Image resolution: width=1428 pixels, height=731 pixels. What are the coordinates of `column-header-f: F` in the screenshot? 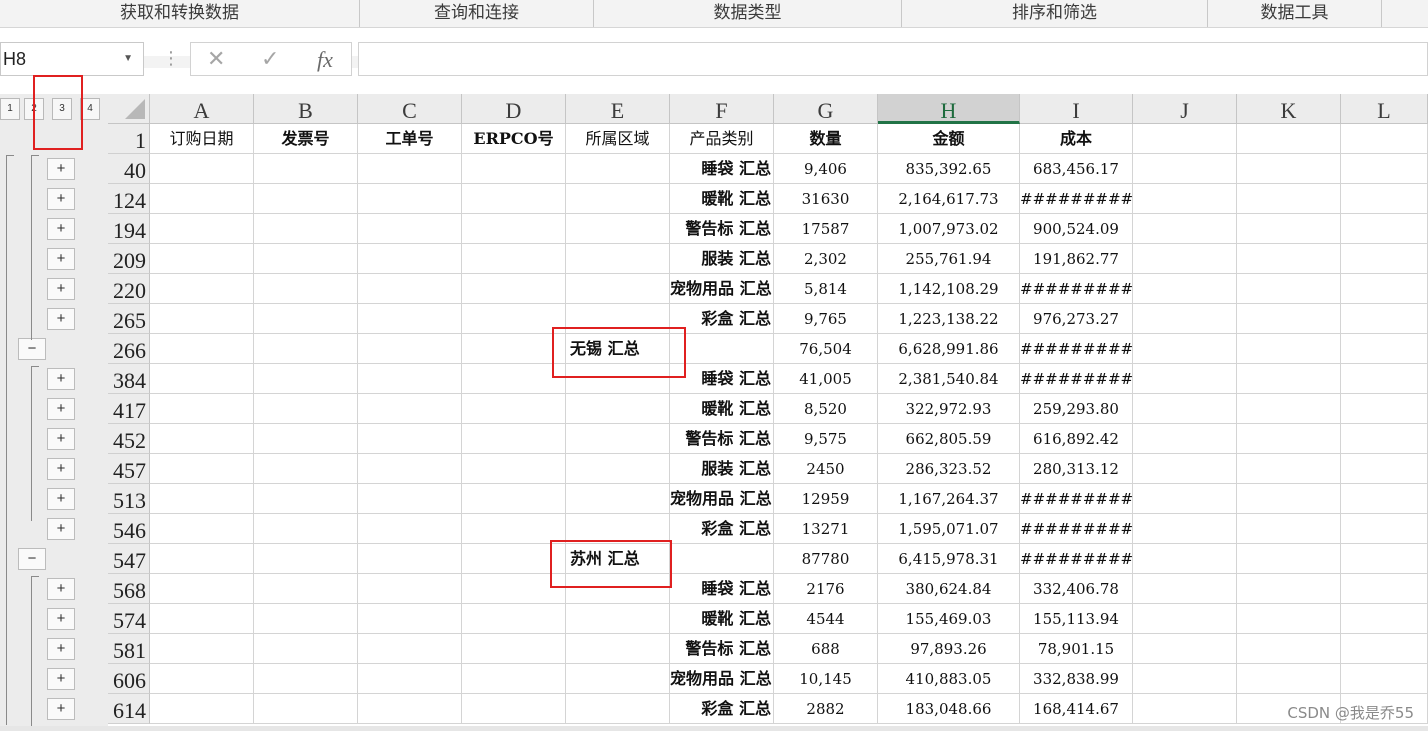 It's located at (722, 109).